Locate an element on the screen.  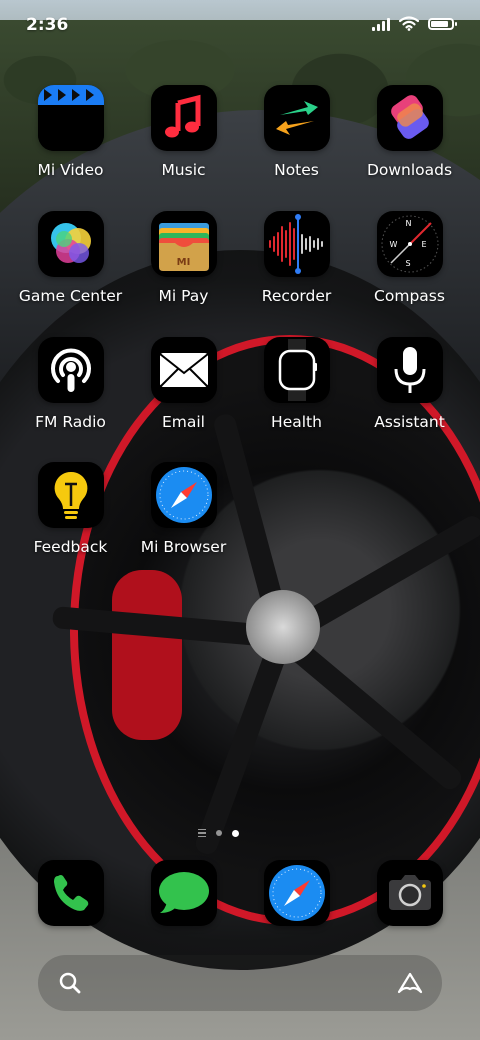
page-list-icon is located at coordinates (202, 833).